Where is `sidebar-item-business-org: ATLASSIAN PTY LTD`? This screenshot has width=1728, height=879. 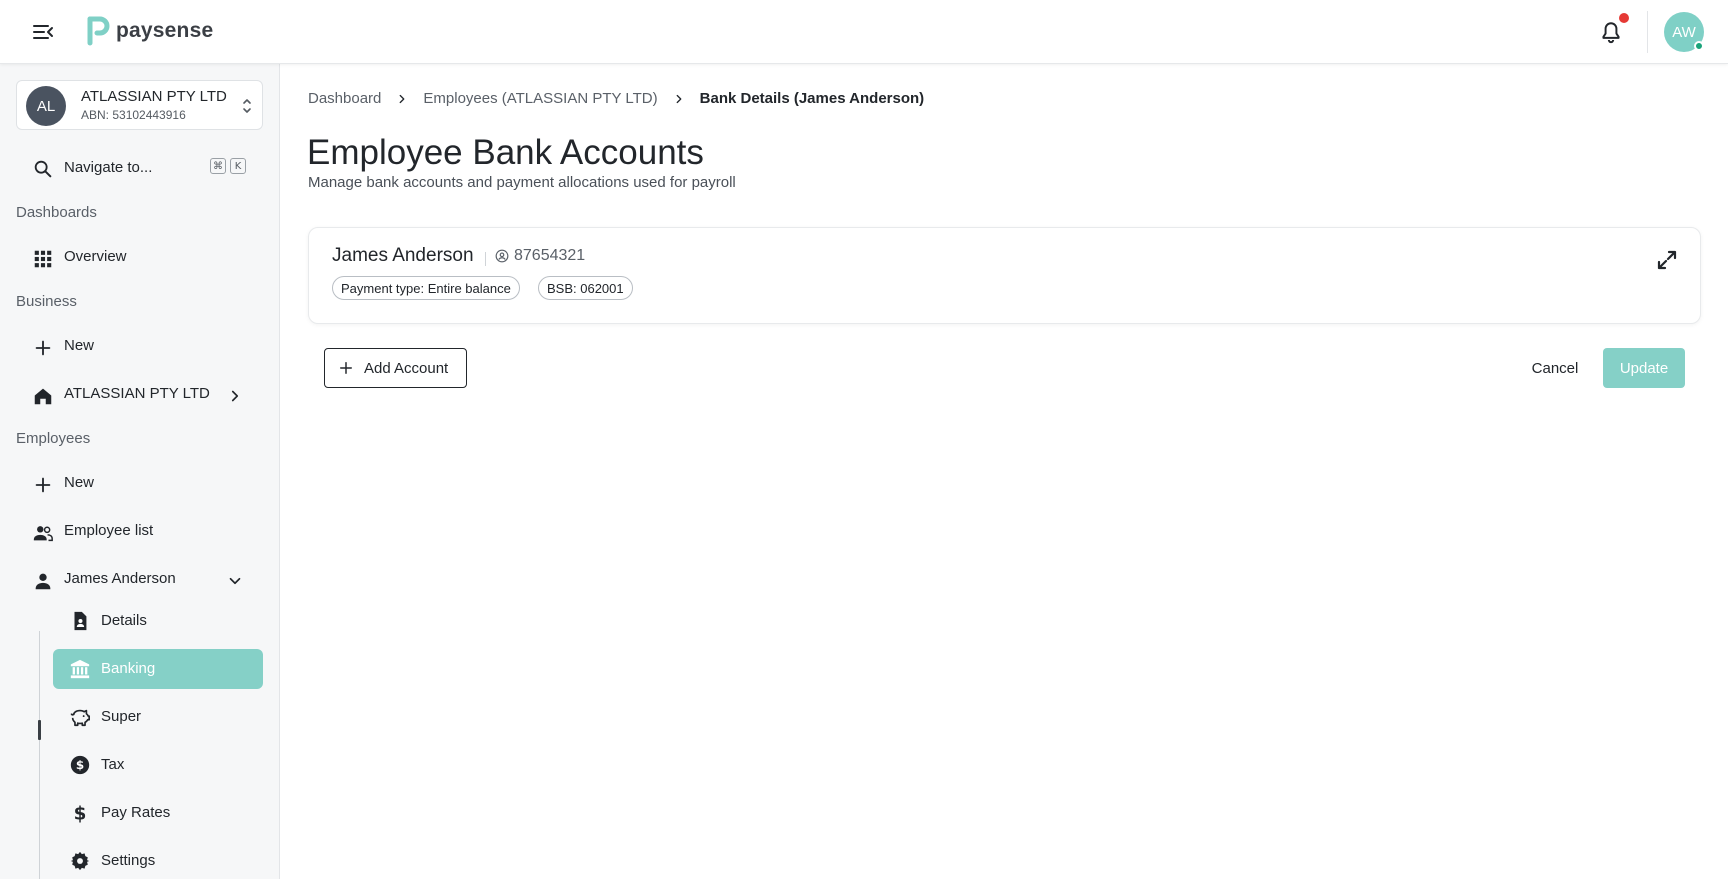
sidebar-item-business-org: ATLASSIAN PTY LTD is located at coordinates (142, 395).